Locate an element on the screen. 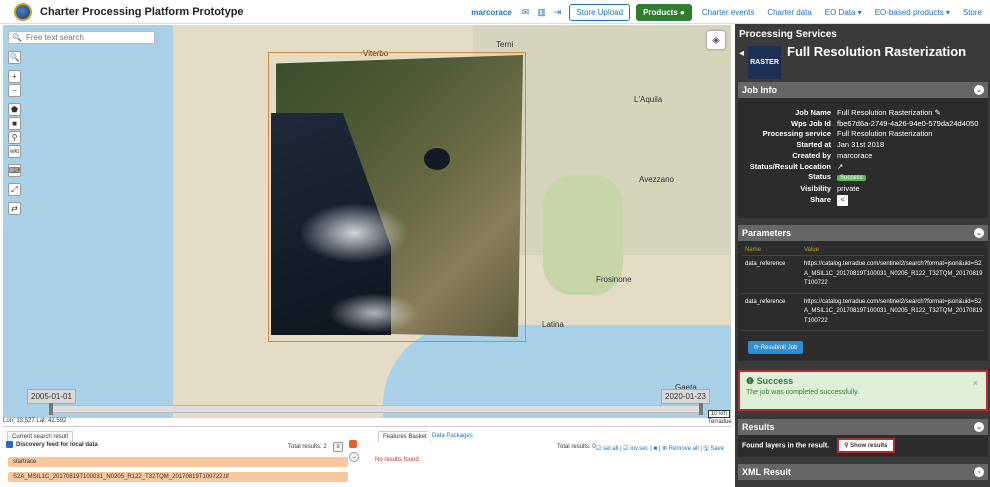 The width and height of the screenshot is (990, 487). plus-icon: + is located at coordinates (14, 76).